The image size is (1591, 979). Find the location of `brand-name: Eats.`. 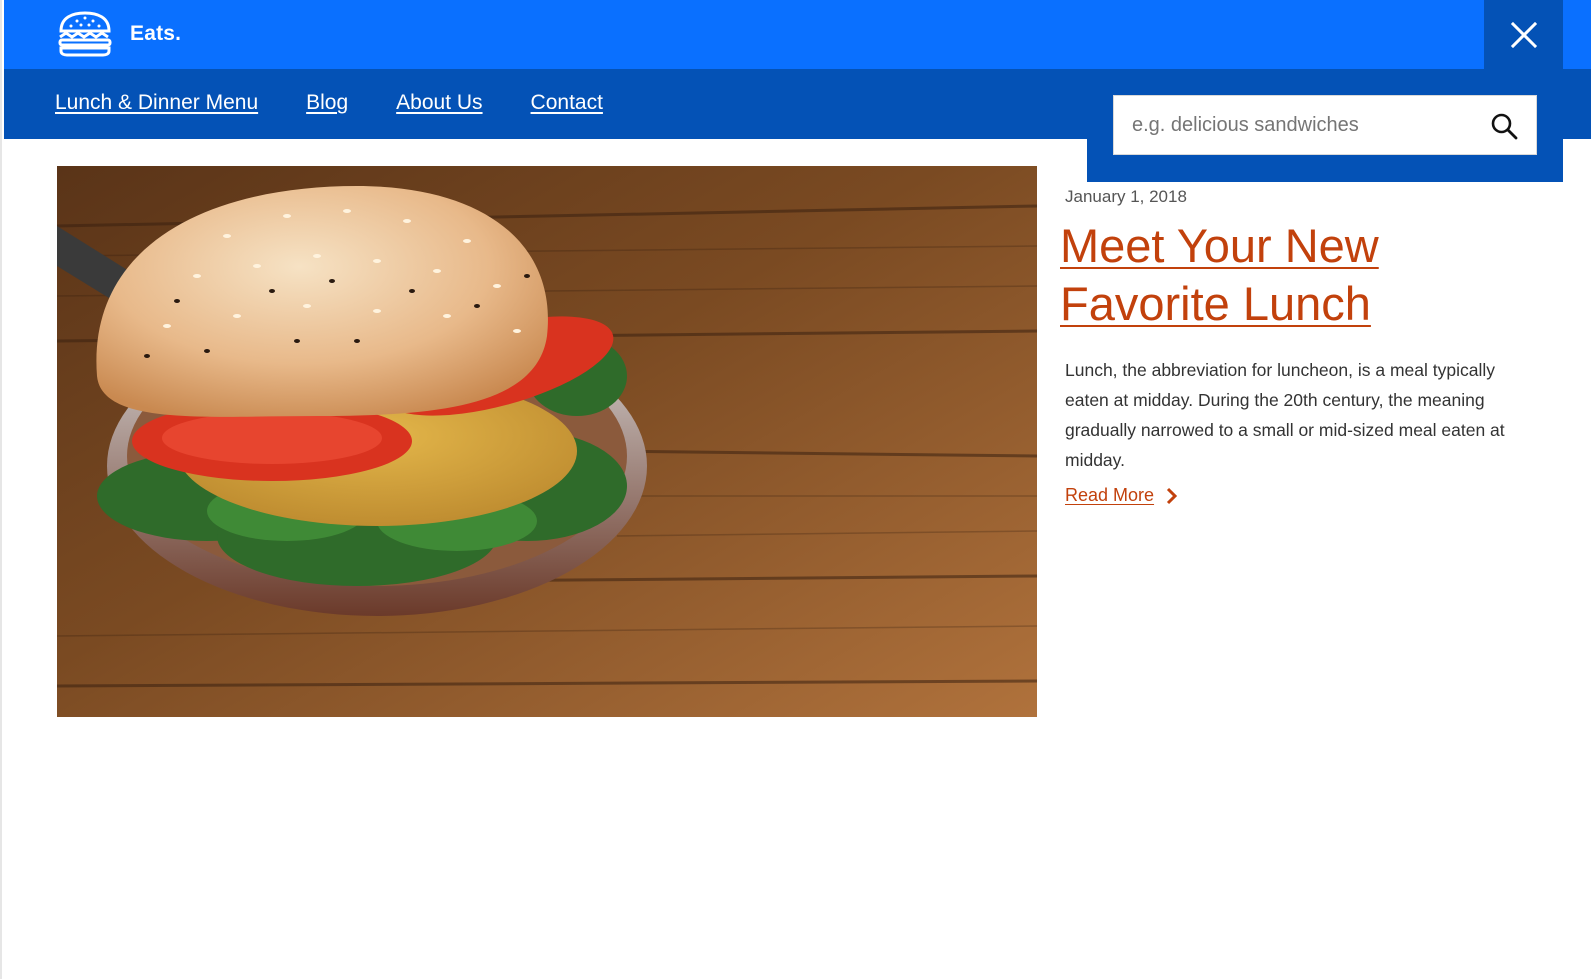

brand-name: Eats. is located at coordinates (155, 34).